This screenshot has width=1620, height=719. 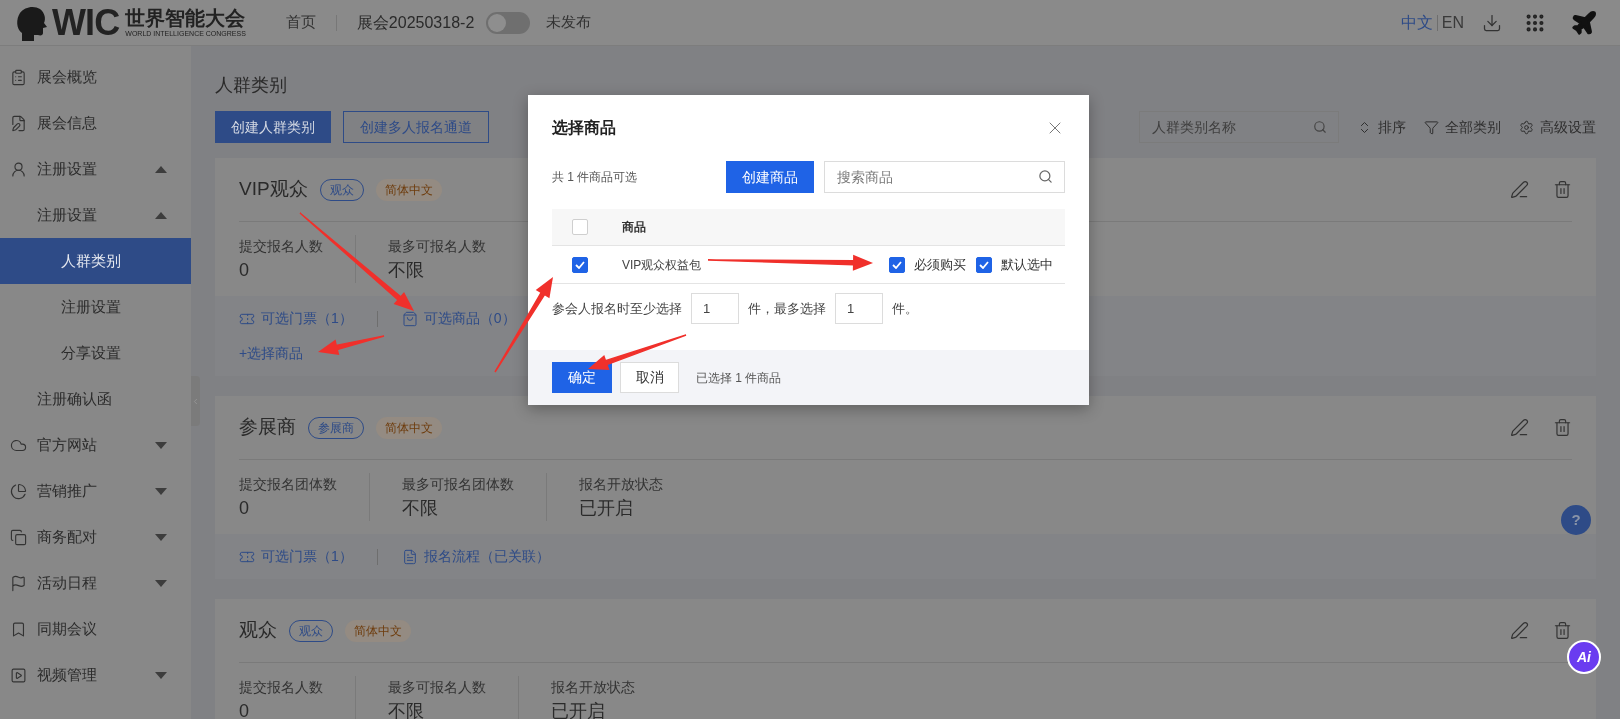 What do you see at coordinates (31, 22) in the screenshot?
I see `head-logo-icon` at bounding box center [31, 22].